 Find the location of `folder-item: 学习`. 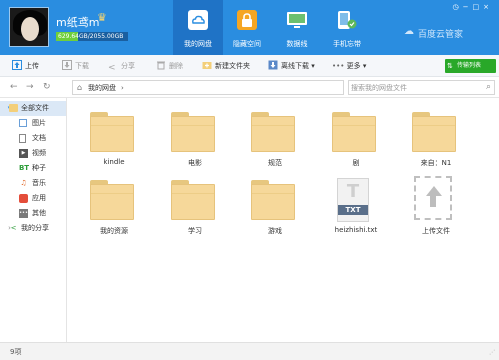

folder-item: 学习 is located at coordinates (195, 211).